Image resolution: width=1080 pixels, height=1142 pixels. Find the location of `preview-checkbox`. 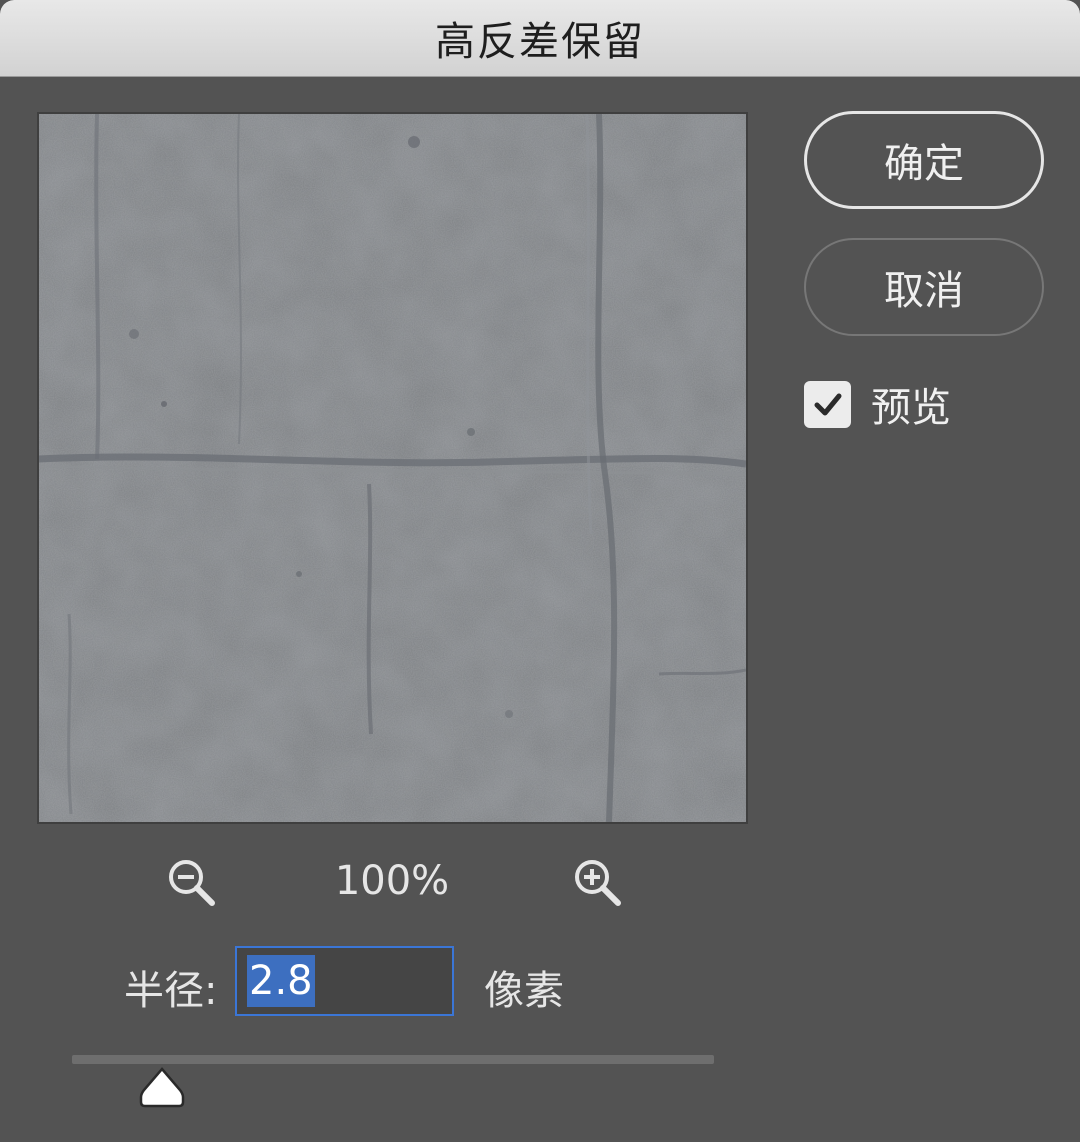

preview-checkbox is located at coordinates (827, 404).